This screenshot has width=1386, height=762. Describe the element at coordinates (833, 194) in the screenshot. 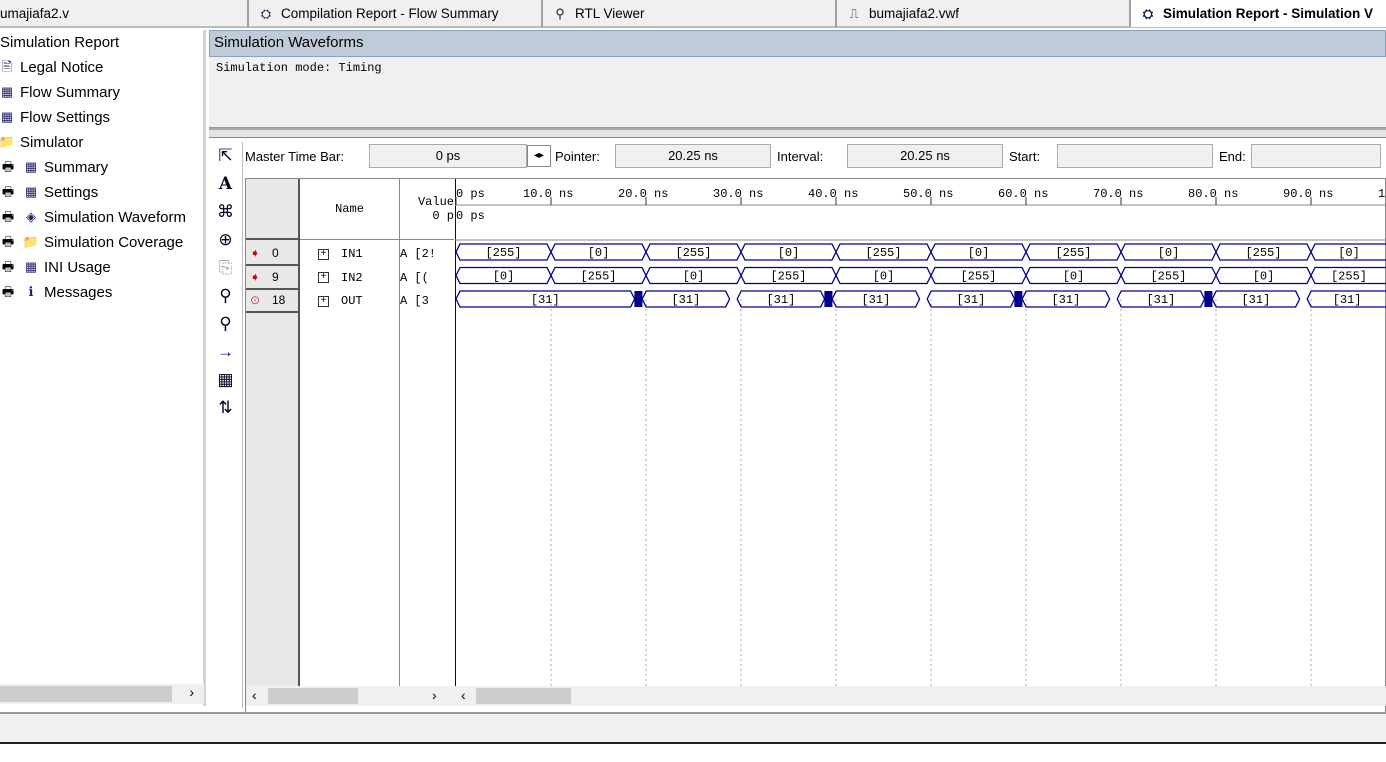

I see `time-tick-label: 40.0 ns` at that location.